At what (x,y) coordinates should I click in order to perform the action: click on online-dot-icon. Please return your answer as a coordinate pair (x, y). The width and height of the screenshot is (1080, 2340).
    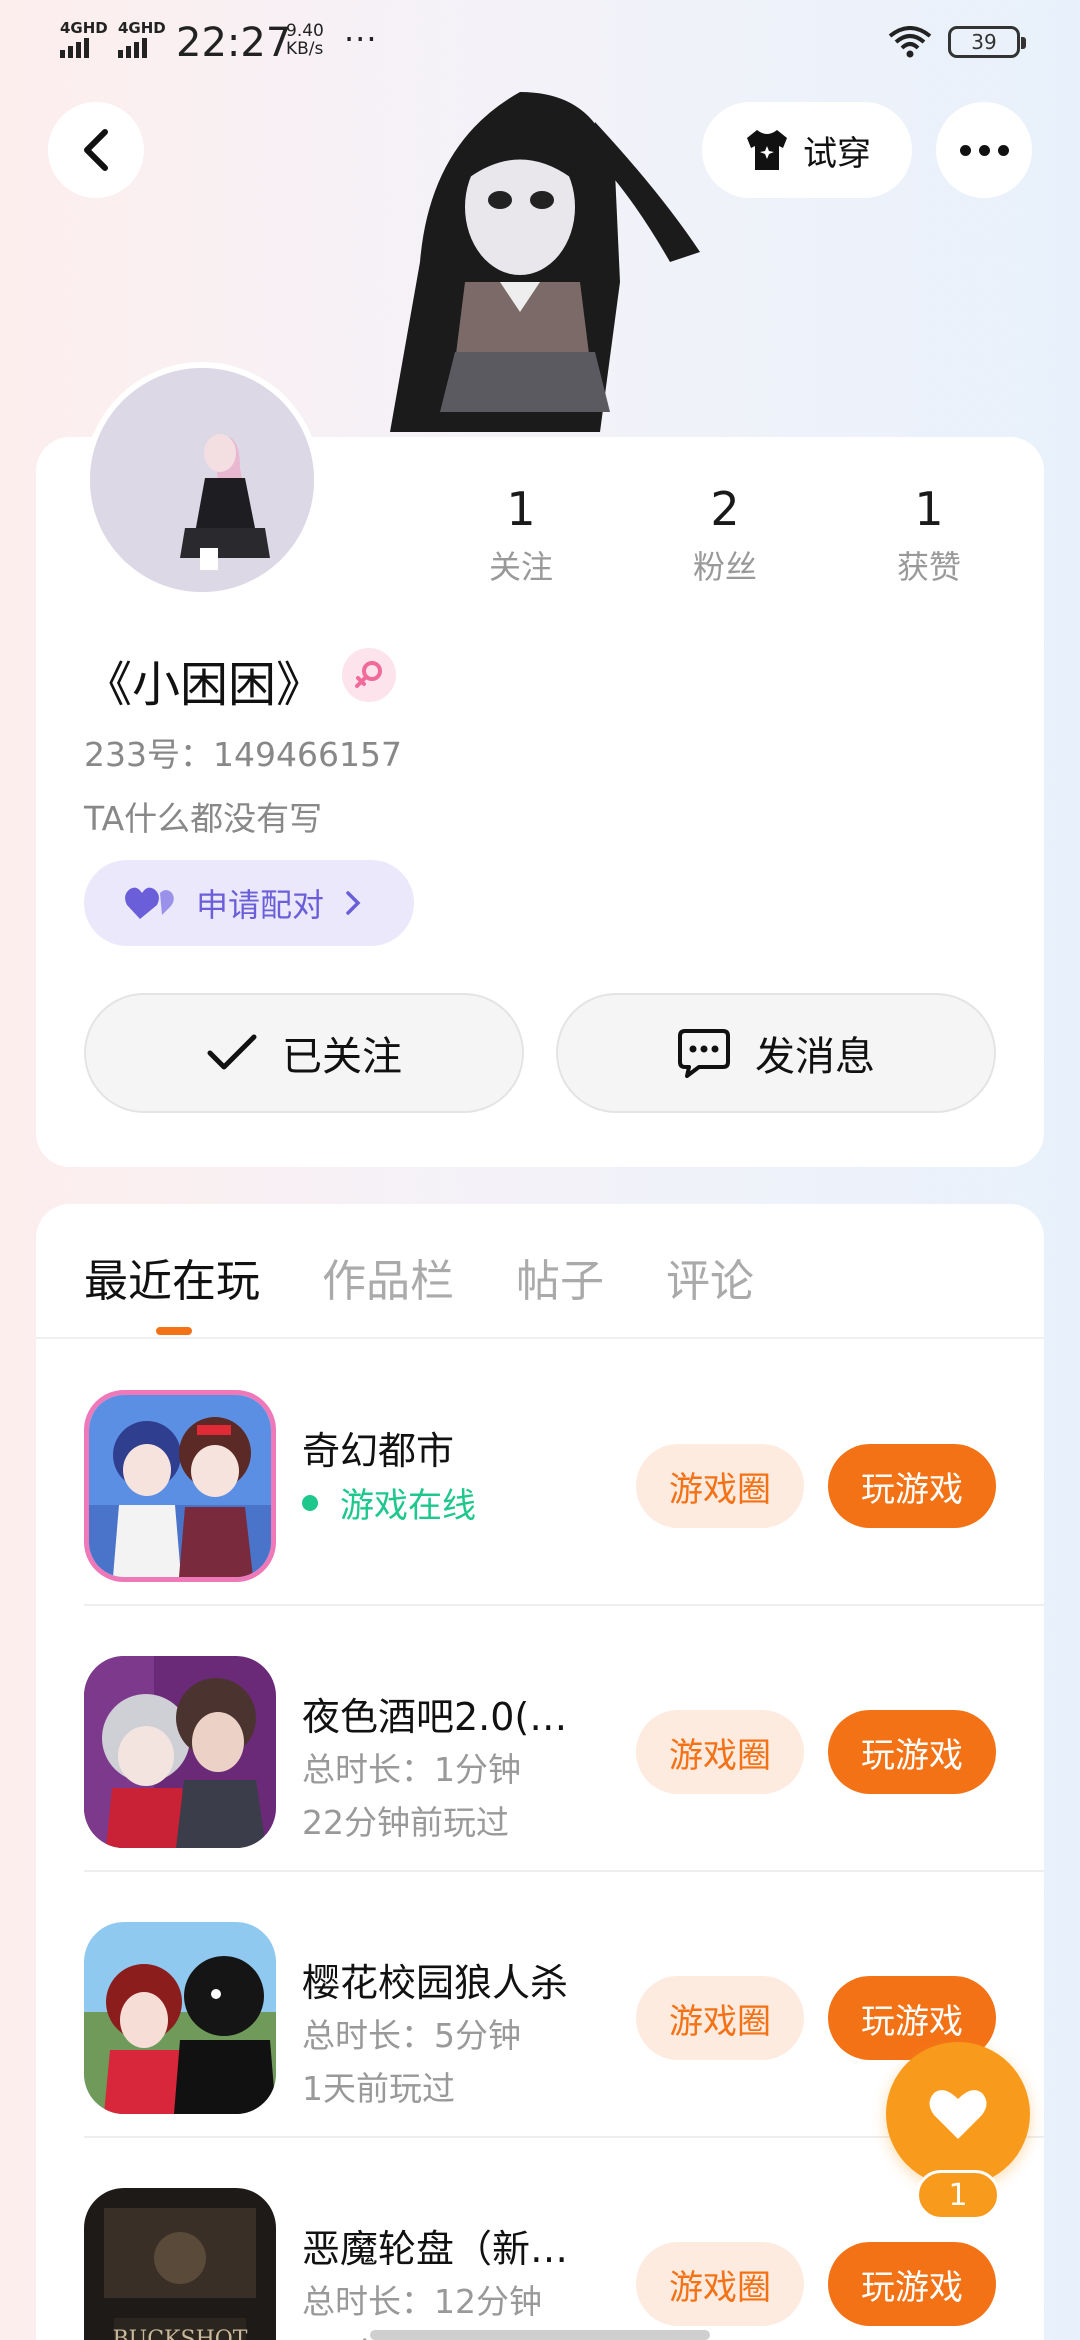
    Looking at the image, I should click on (310, 1502).